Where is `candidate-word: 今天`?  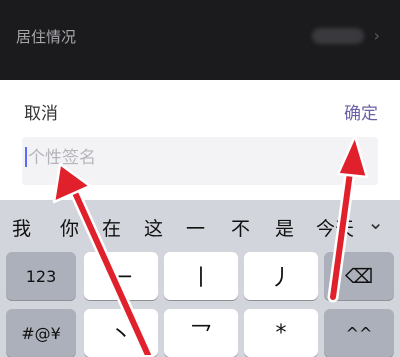 candidate-word: 今天 is located at coordinates (335, 227).